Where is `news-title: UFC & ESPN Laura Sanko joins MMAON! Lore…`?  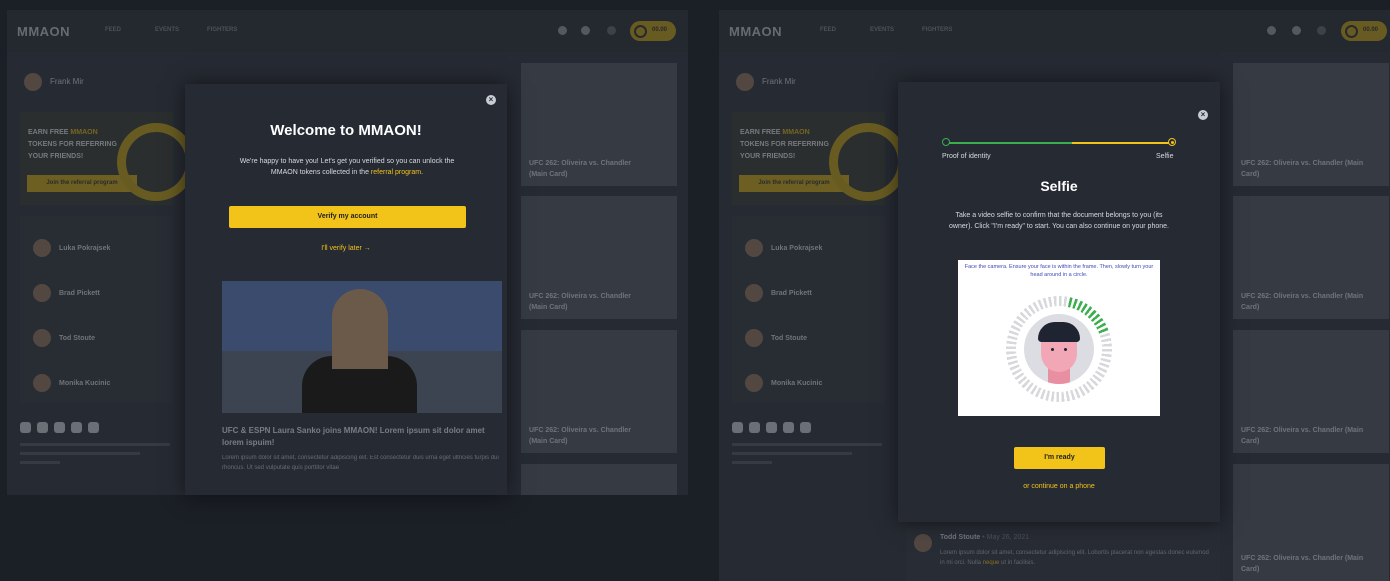
news-title: UFC & ESPN Laura Sanko joins MMAON! Lore… is located at coordinates (362, 437).